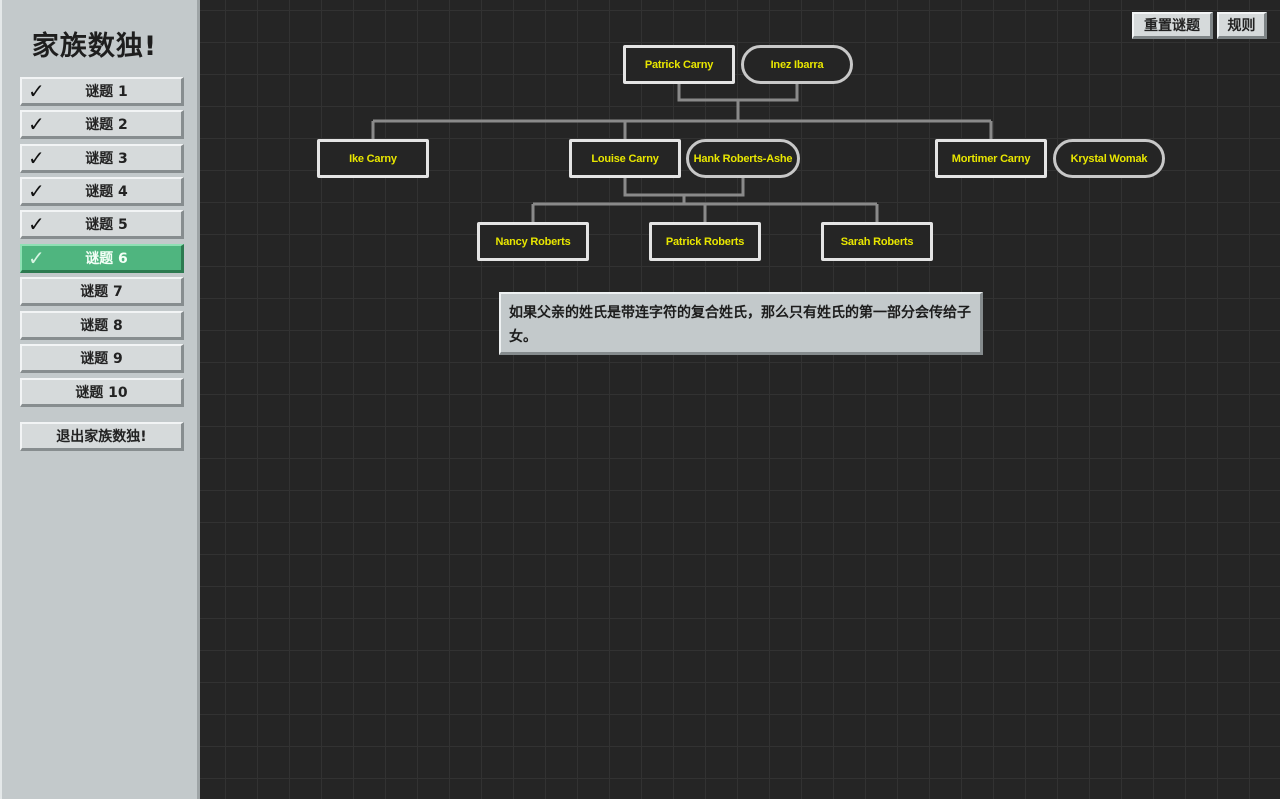 Image resolution: width=1280 pixels, height=799 pixels. I want to click on puzzle-label: 谜题 10, so click(101, 393).